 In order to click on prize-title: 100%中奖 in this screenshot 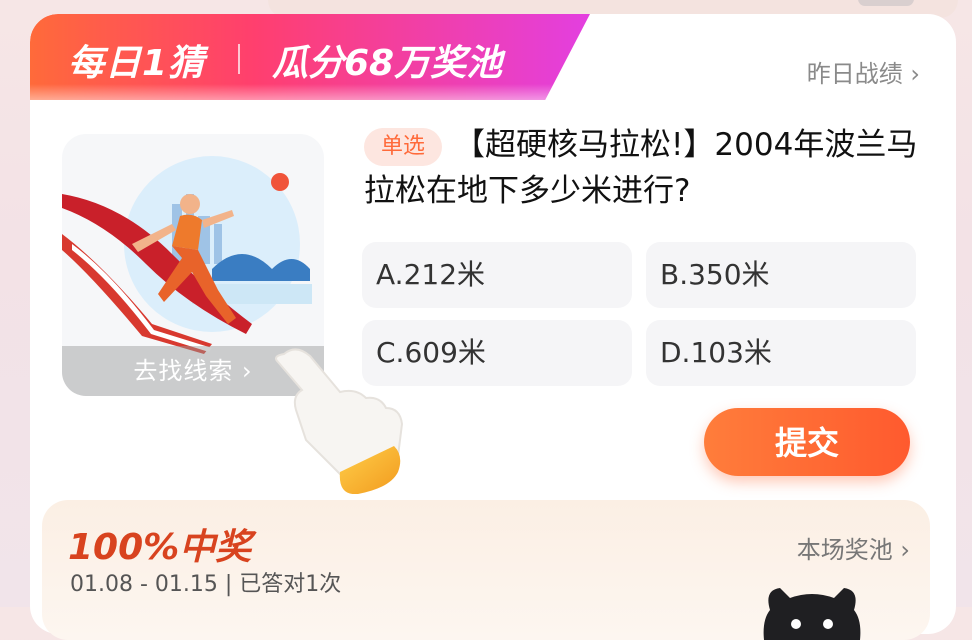, I will do `click(160, 547)`.